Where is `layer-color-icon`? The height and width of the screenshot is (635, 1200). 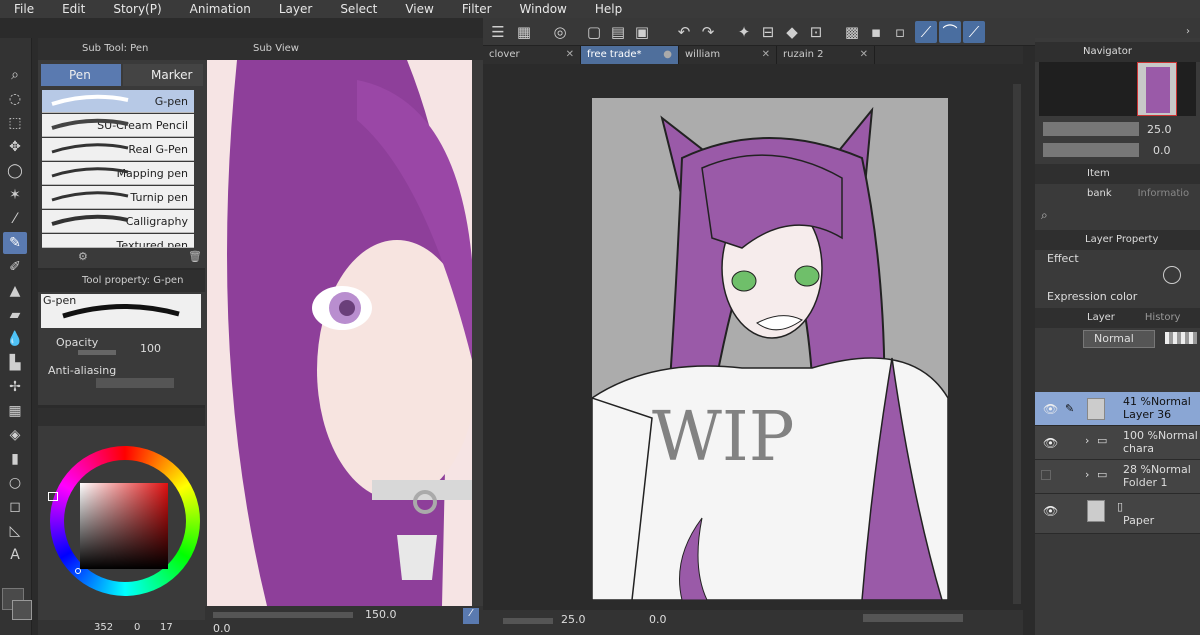
layer-color-icon is located at coordinates (1181, 338).